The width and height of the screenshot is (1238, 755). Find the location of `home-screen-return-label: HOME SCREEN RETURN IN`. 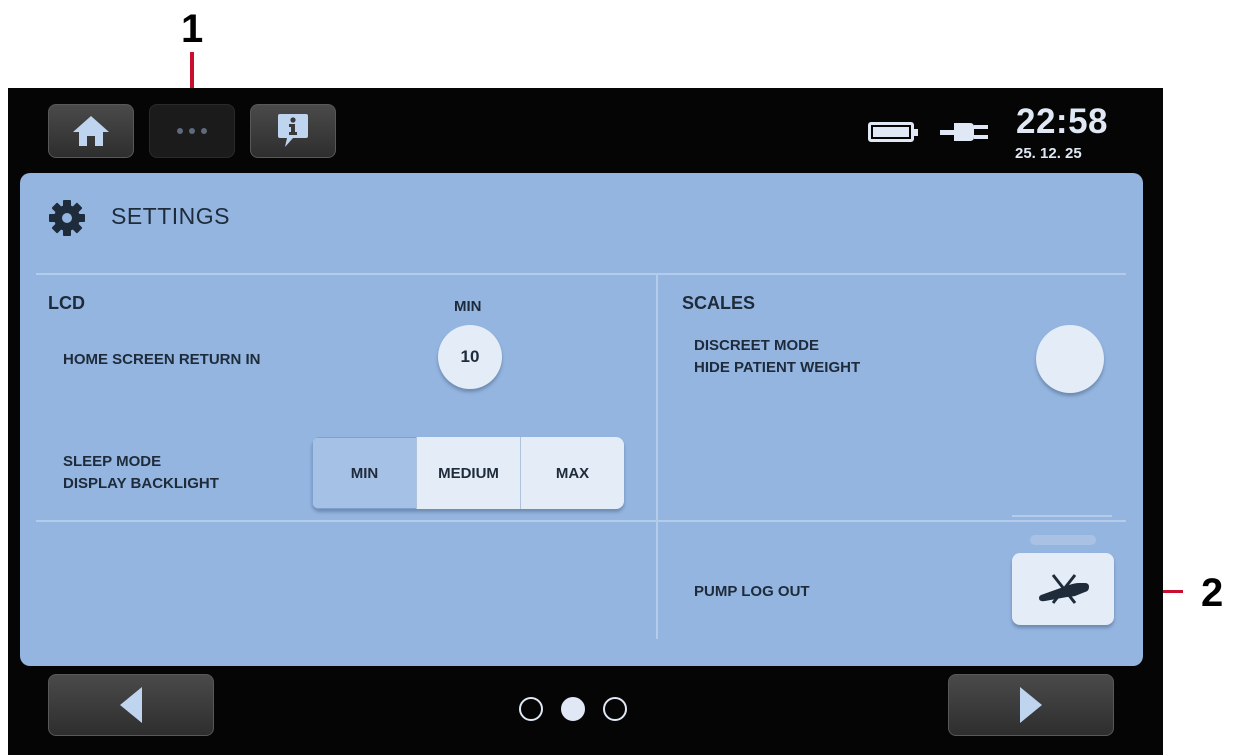

home-screen-return-label: HOME SCREEN RETURN IN is located at coordinates (162, 359).